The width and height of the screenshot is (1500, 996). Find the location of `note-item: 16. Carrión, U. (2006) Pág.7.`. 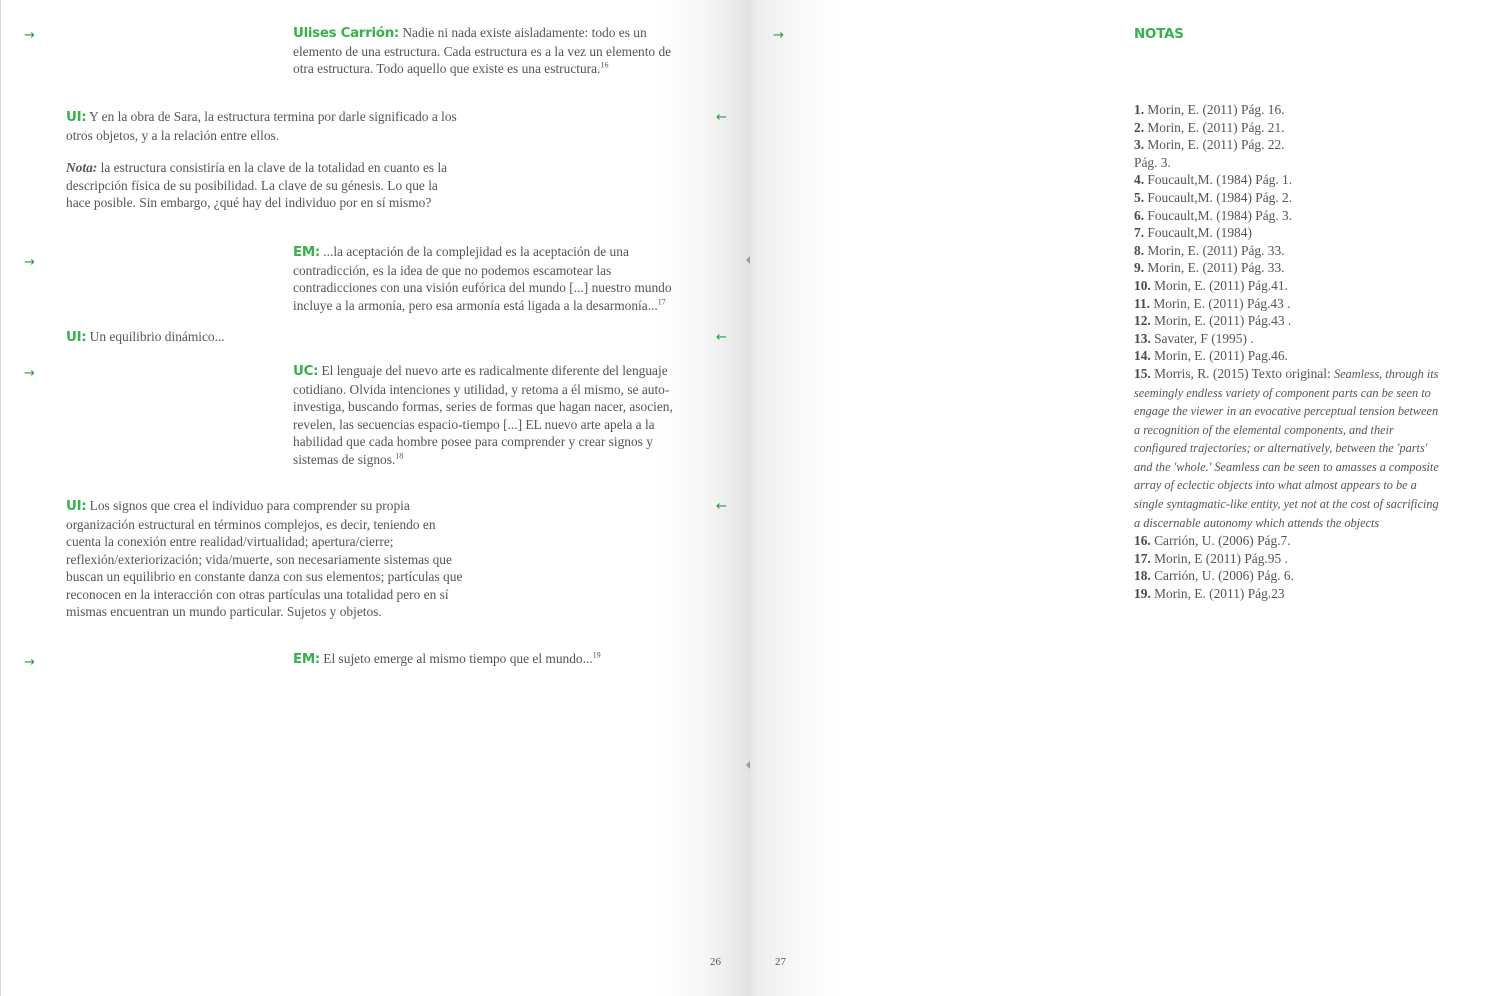

note-item: 16. Carrión, U. (2006) Pág.7. is located at coordinates (1286, 541).